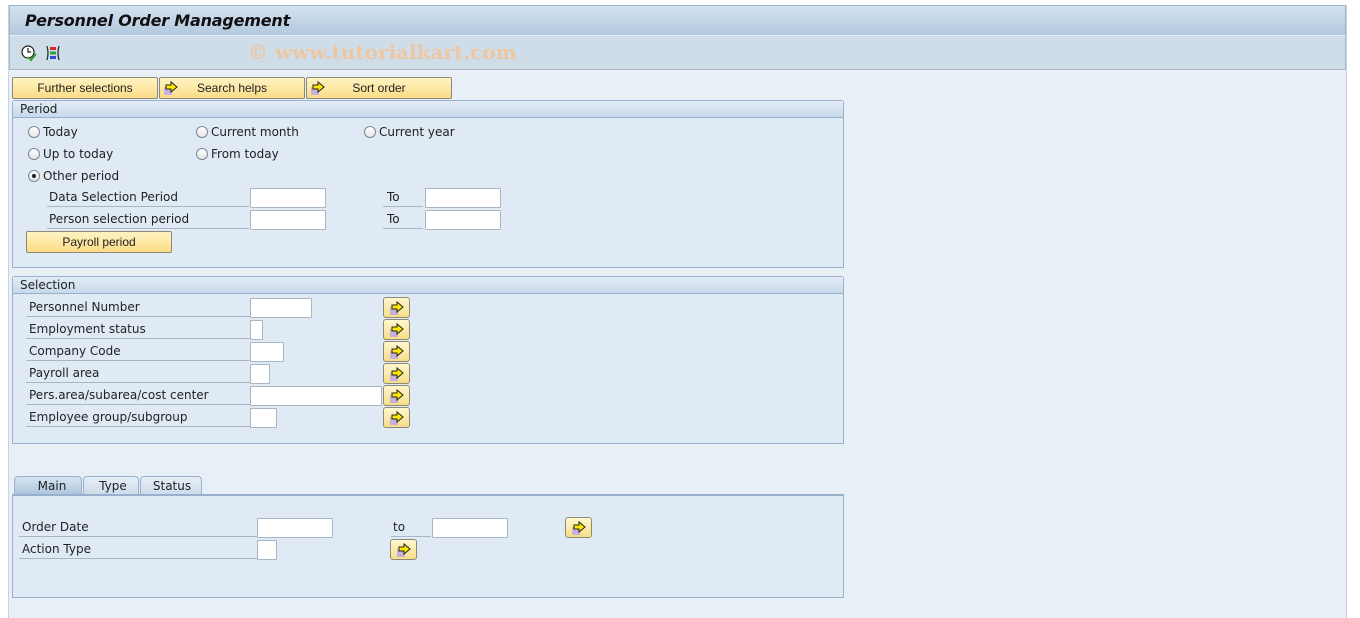 The image size is (1360, 618). I want to click on tab-status: Status, so click(171, 485).